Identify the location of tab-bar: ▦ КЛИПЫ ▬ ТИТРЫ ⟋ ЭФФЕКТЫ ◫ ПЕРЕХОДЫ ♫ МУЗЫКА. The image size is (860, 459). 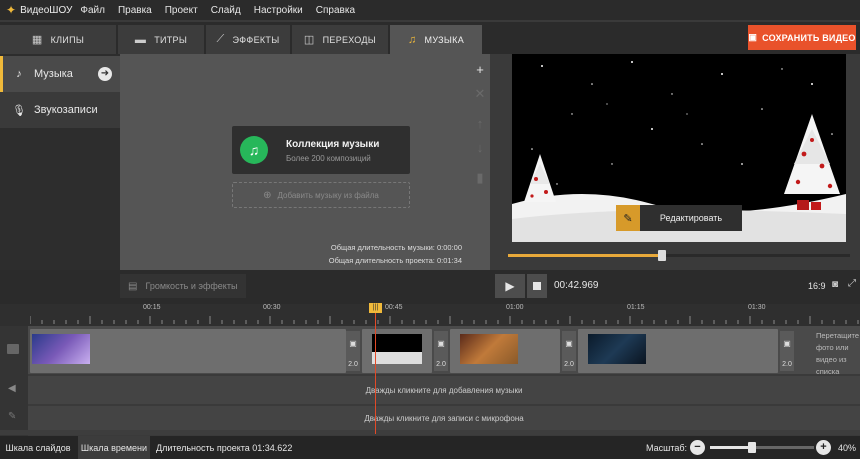
(430, 38).